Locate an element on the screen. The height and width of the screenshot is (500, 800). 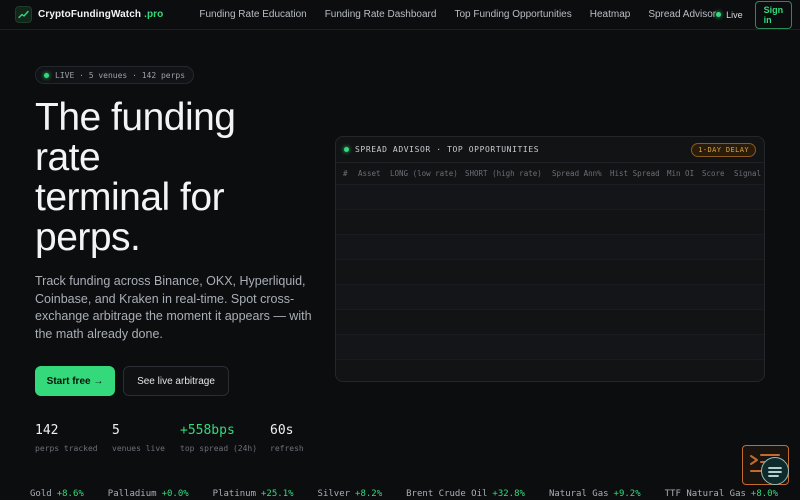
trend-chart-icon is located at coordinates (23, 14).